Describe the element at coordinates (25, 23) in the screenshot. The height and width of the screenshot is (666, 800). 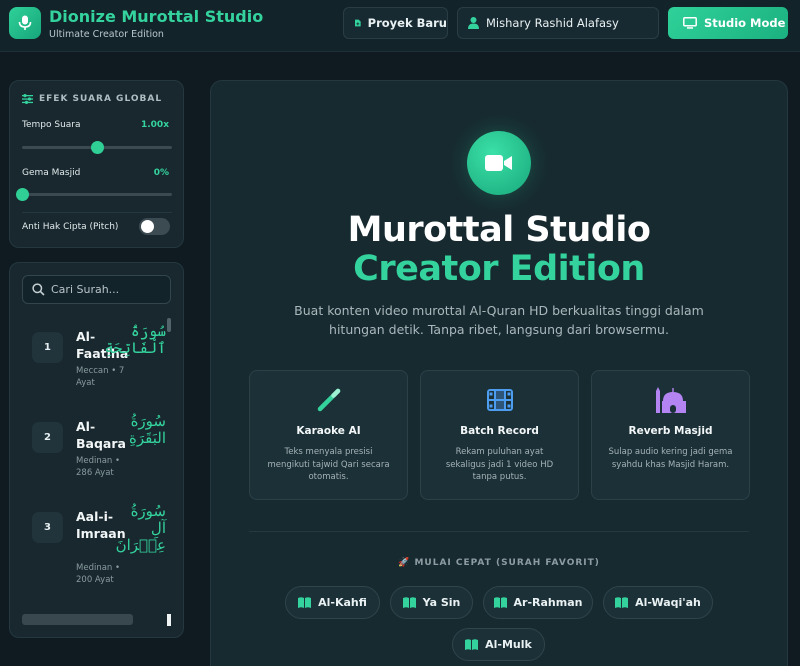
I see `microphone-icon` at that location.